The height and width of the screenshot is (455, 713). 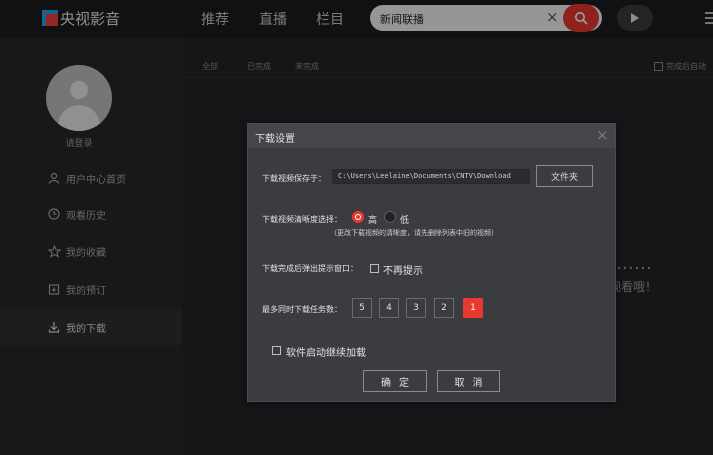 I want to click on resume-label: 软件启动继续加载, so click(x=326, y=353).